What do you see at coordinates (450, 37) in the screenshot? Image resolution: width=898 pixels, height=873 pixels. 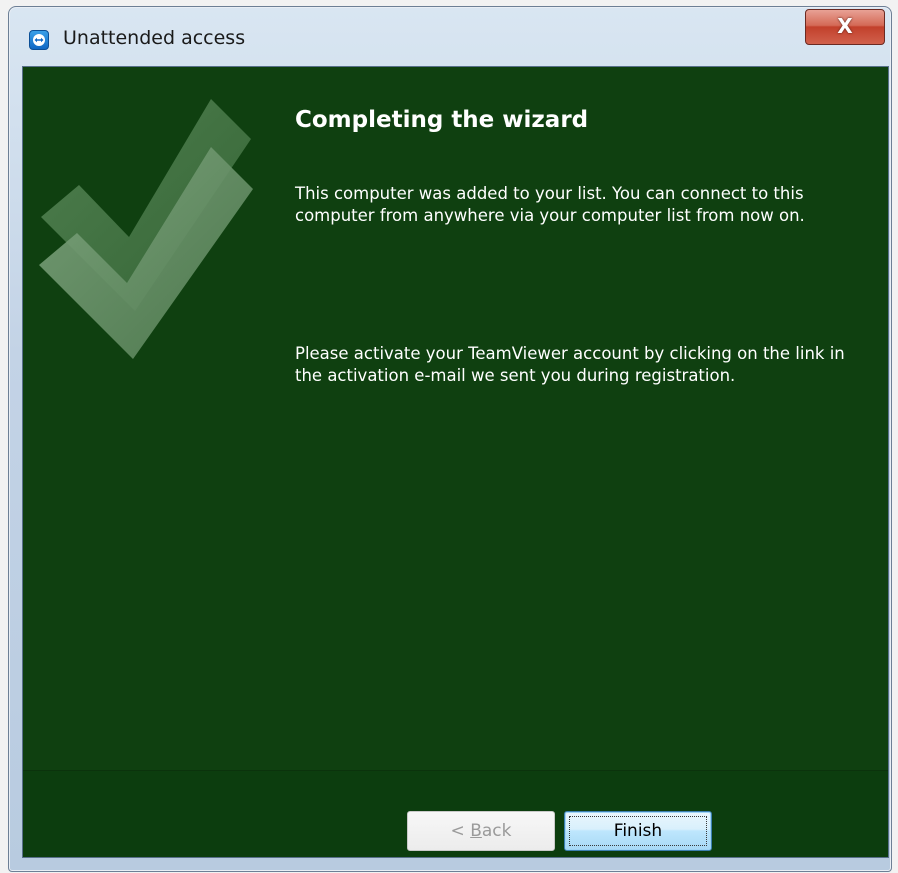 I see `title-bar: Unattended access X` at bounding box center [450, 37].